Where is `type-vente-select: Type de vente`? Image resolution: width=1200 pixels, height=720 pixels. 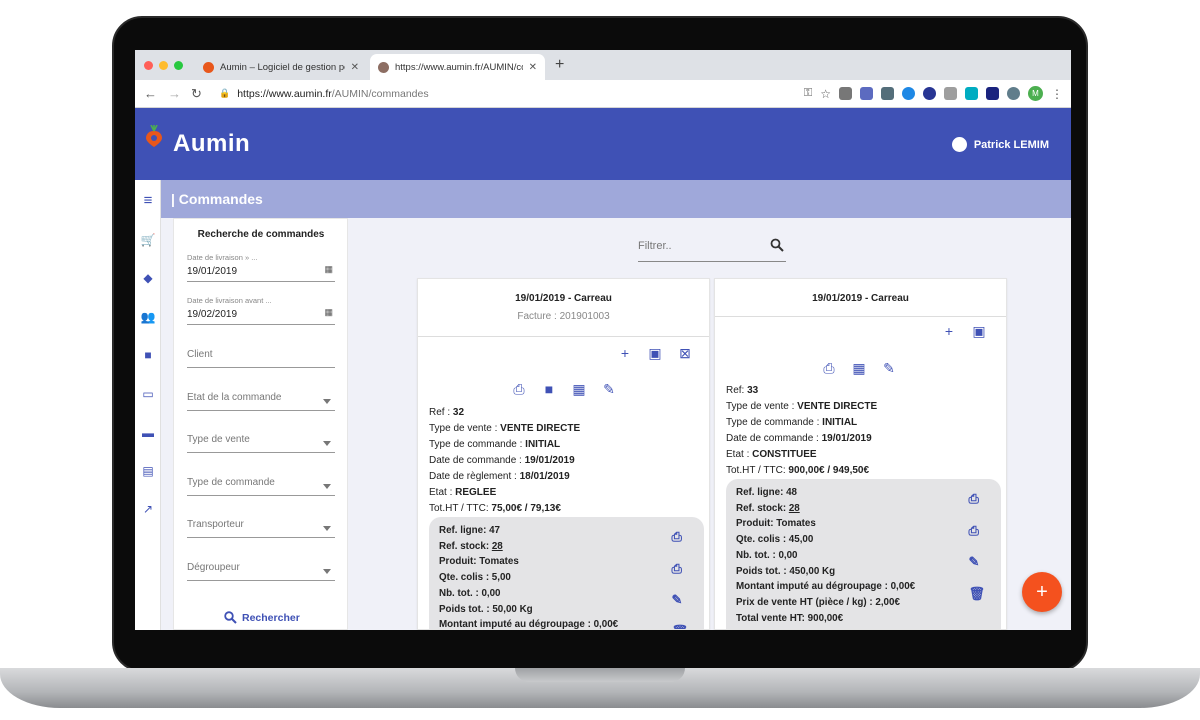 type-vente-select: Type de vente is located at coordinates (261, 441).